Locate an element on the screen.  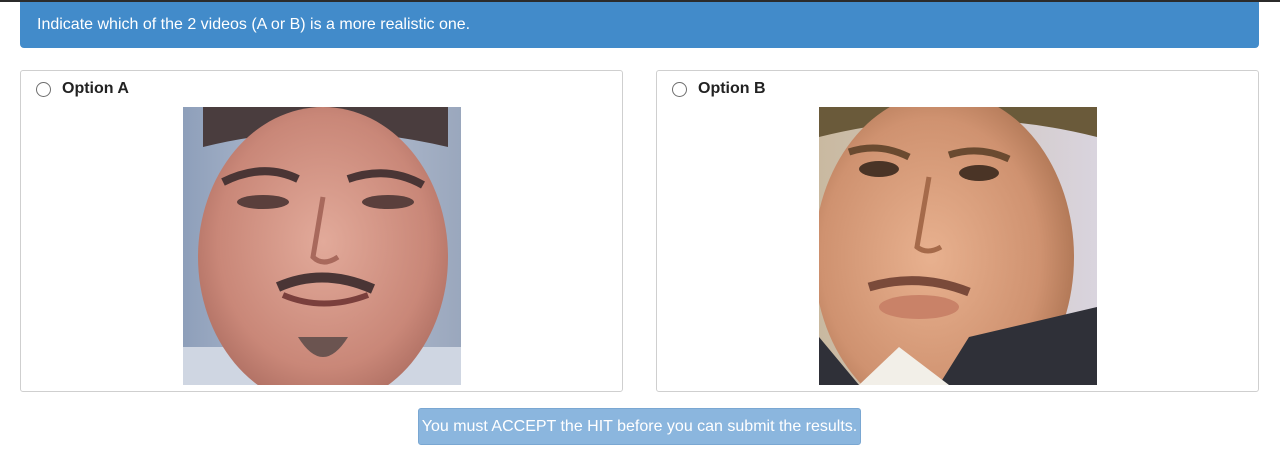
option-a-radio-label: Option A is located at coordinates (82, 89).